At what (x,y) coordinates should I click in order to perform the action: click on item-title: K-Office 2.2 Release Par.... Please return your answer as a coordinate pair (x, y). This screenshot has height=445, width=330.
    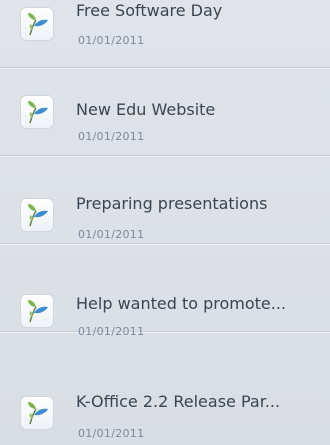
    Looking at the image, I should click on (178, 401).